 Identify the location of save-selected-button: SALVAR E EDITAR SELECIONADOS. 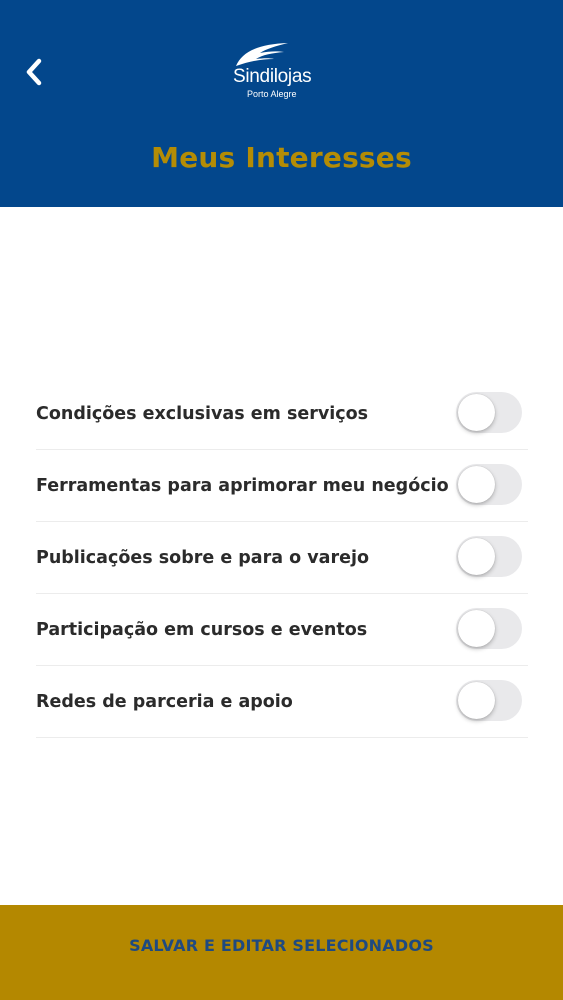
(281, 952).